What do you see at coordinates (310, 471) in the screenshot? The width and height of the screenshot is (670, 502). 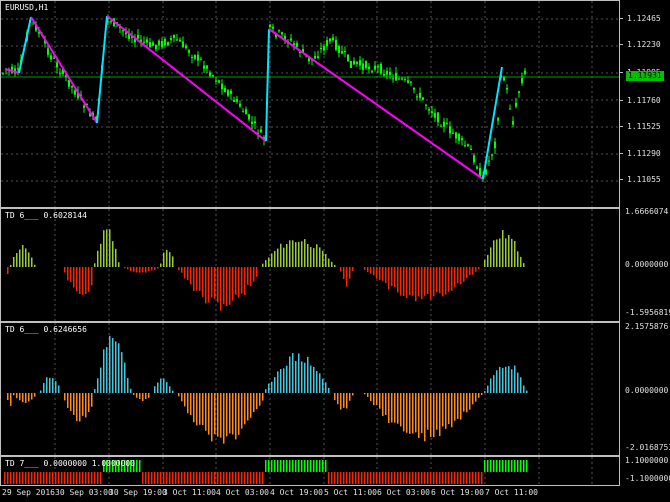 I see `indicator-pane-3: TD 7___ 0.0000000 1.0000000` at bounding box center [310, 471].